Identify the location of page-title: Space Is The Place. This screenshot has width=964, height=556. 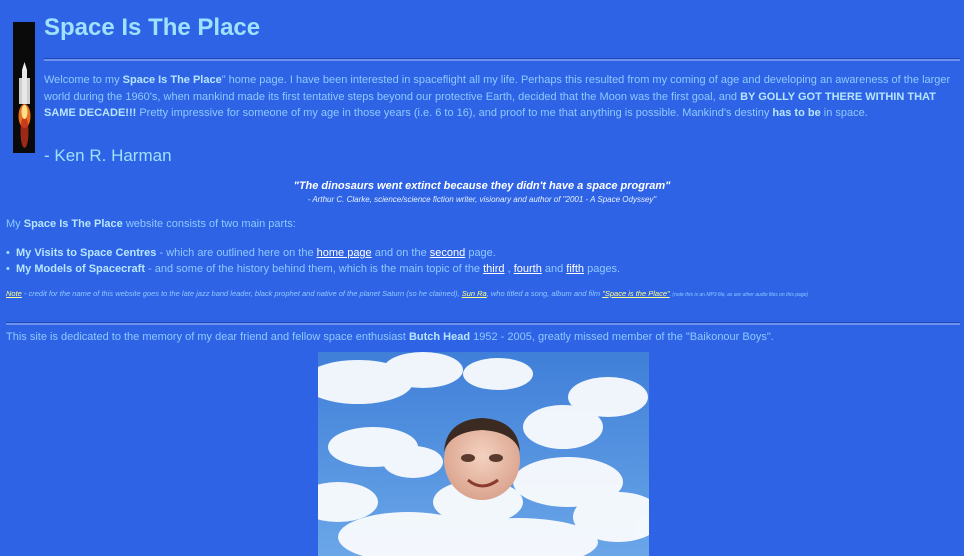
(152, 27).